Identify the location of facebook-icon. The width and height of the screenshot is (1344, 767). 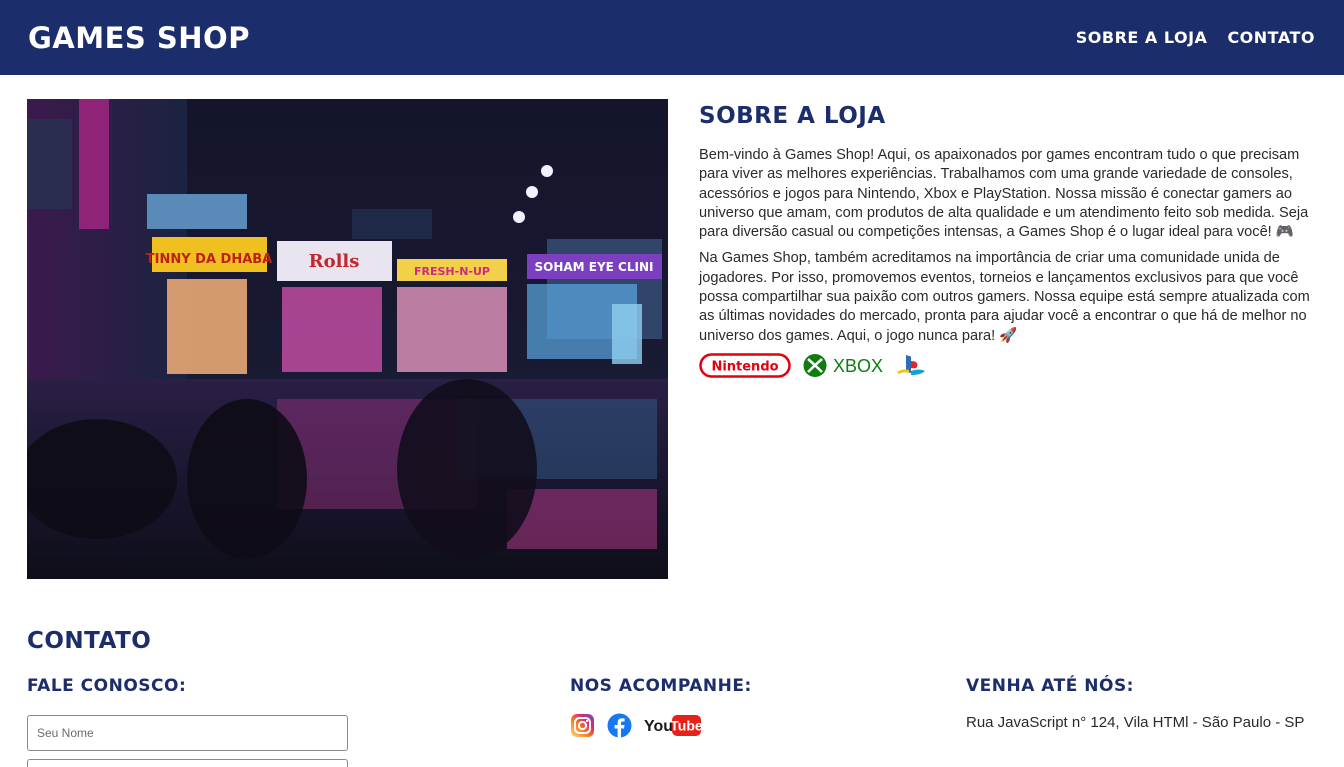
(619, 725).